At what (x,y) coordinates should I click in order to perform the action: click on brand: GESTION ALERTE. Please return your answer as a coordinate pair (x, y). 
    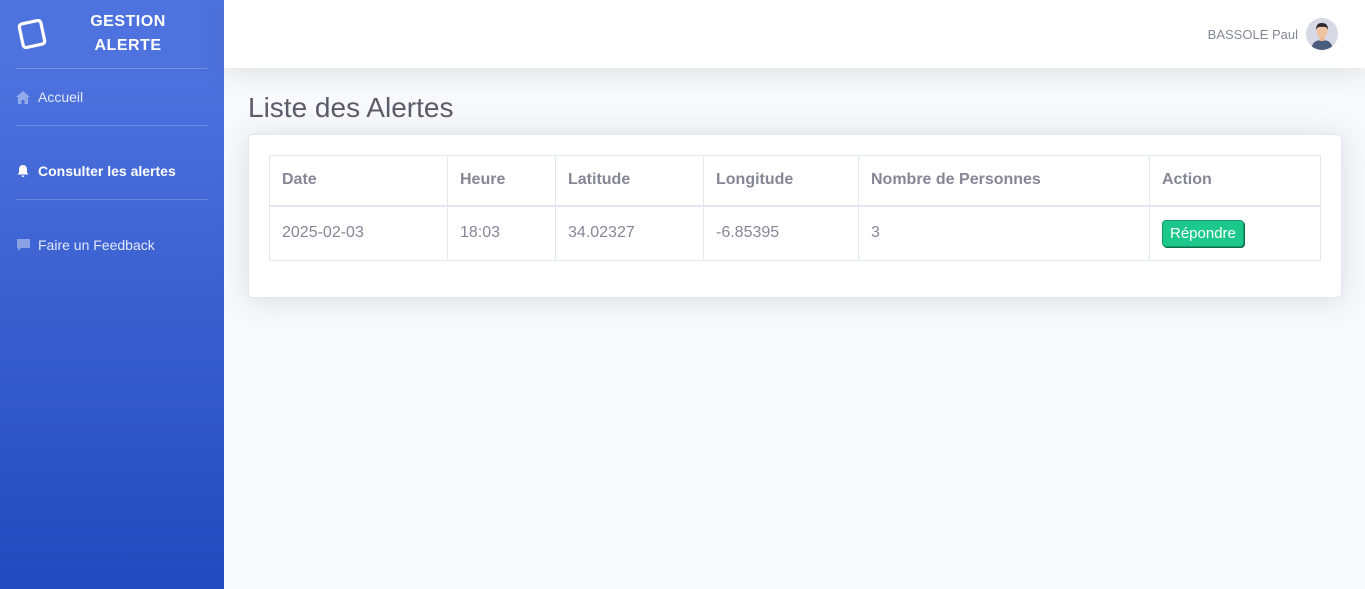
    Looking at the image, I should click on (112, 34).